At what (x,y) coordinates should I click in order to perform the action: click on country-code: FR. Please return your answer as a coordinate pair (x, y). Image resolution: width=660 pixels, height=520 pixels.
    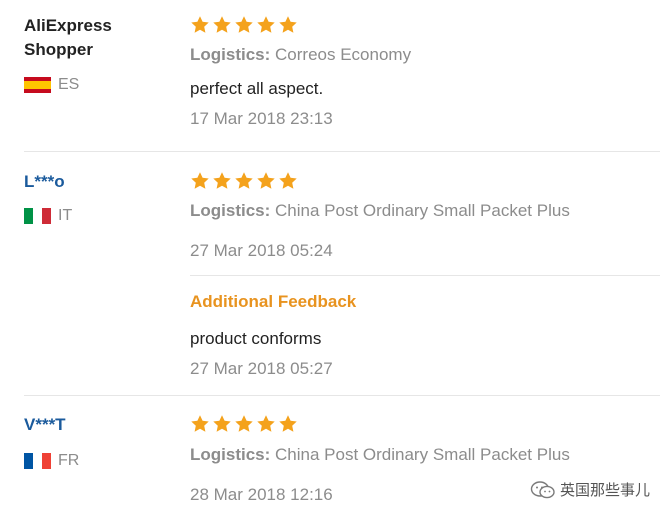
    Looking at the image, I should click on (69, 460).